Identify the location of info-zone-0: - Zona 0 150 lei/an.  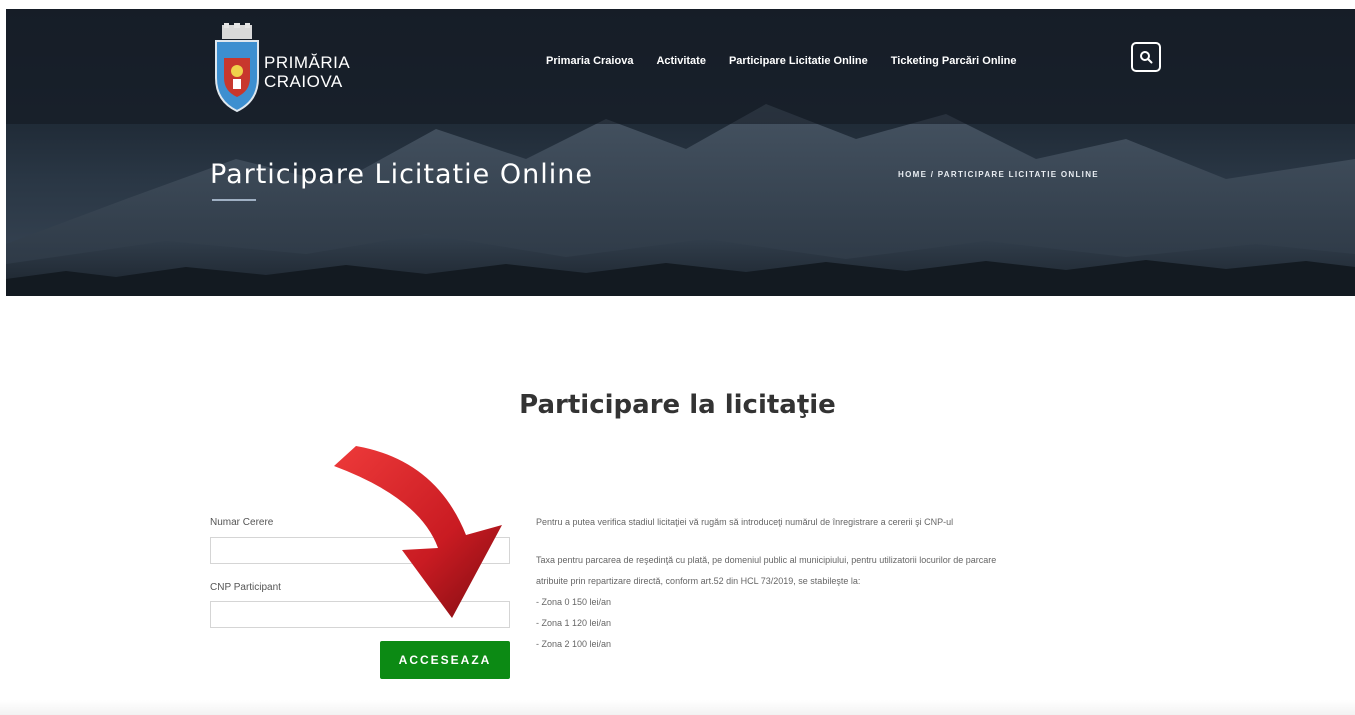
(574, 602).